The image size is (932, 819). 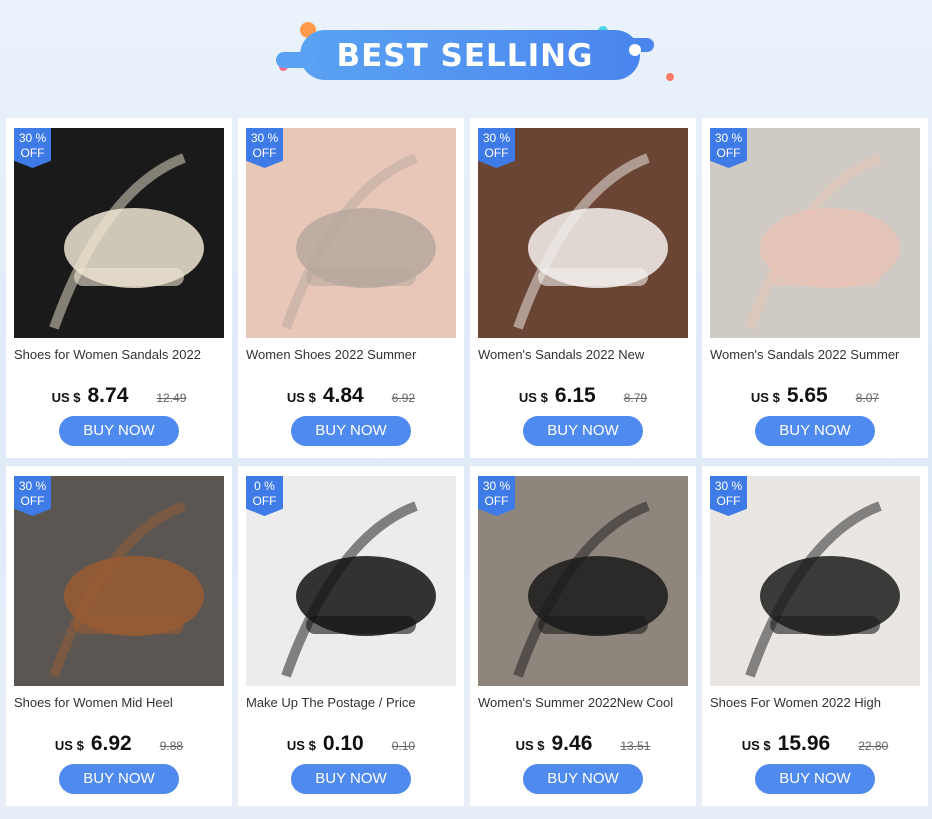 What do you see at coordinates (817, 702) in the screenshot?
I see `product-title: Shoes For Women 2022 High` at bounding box center [817, 702].